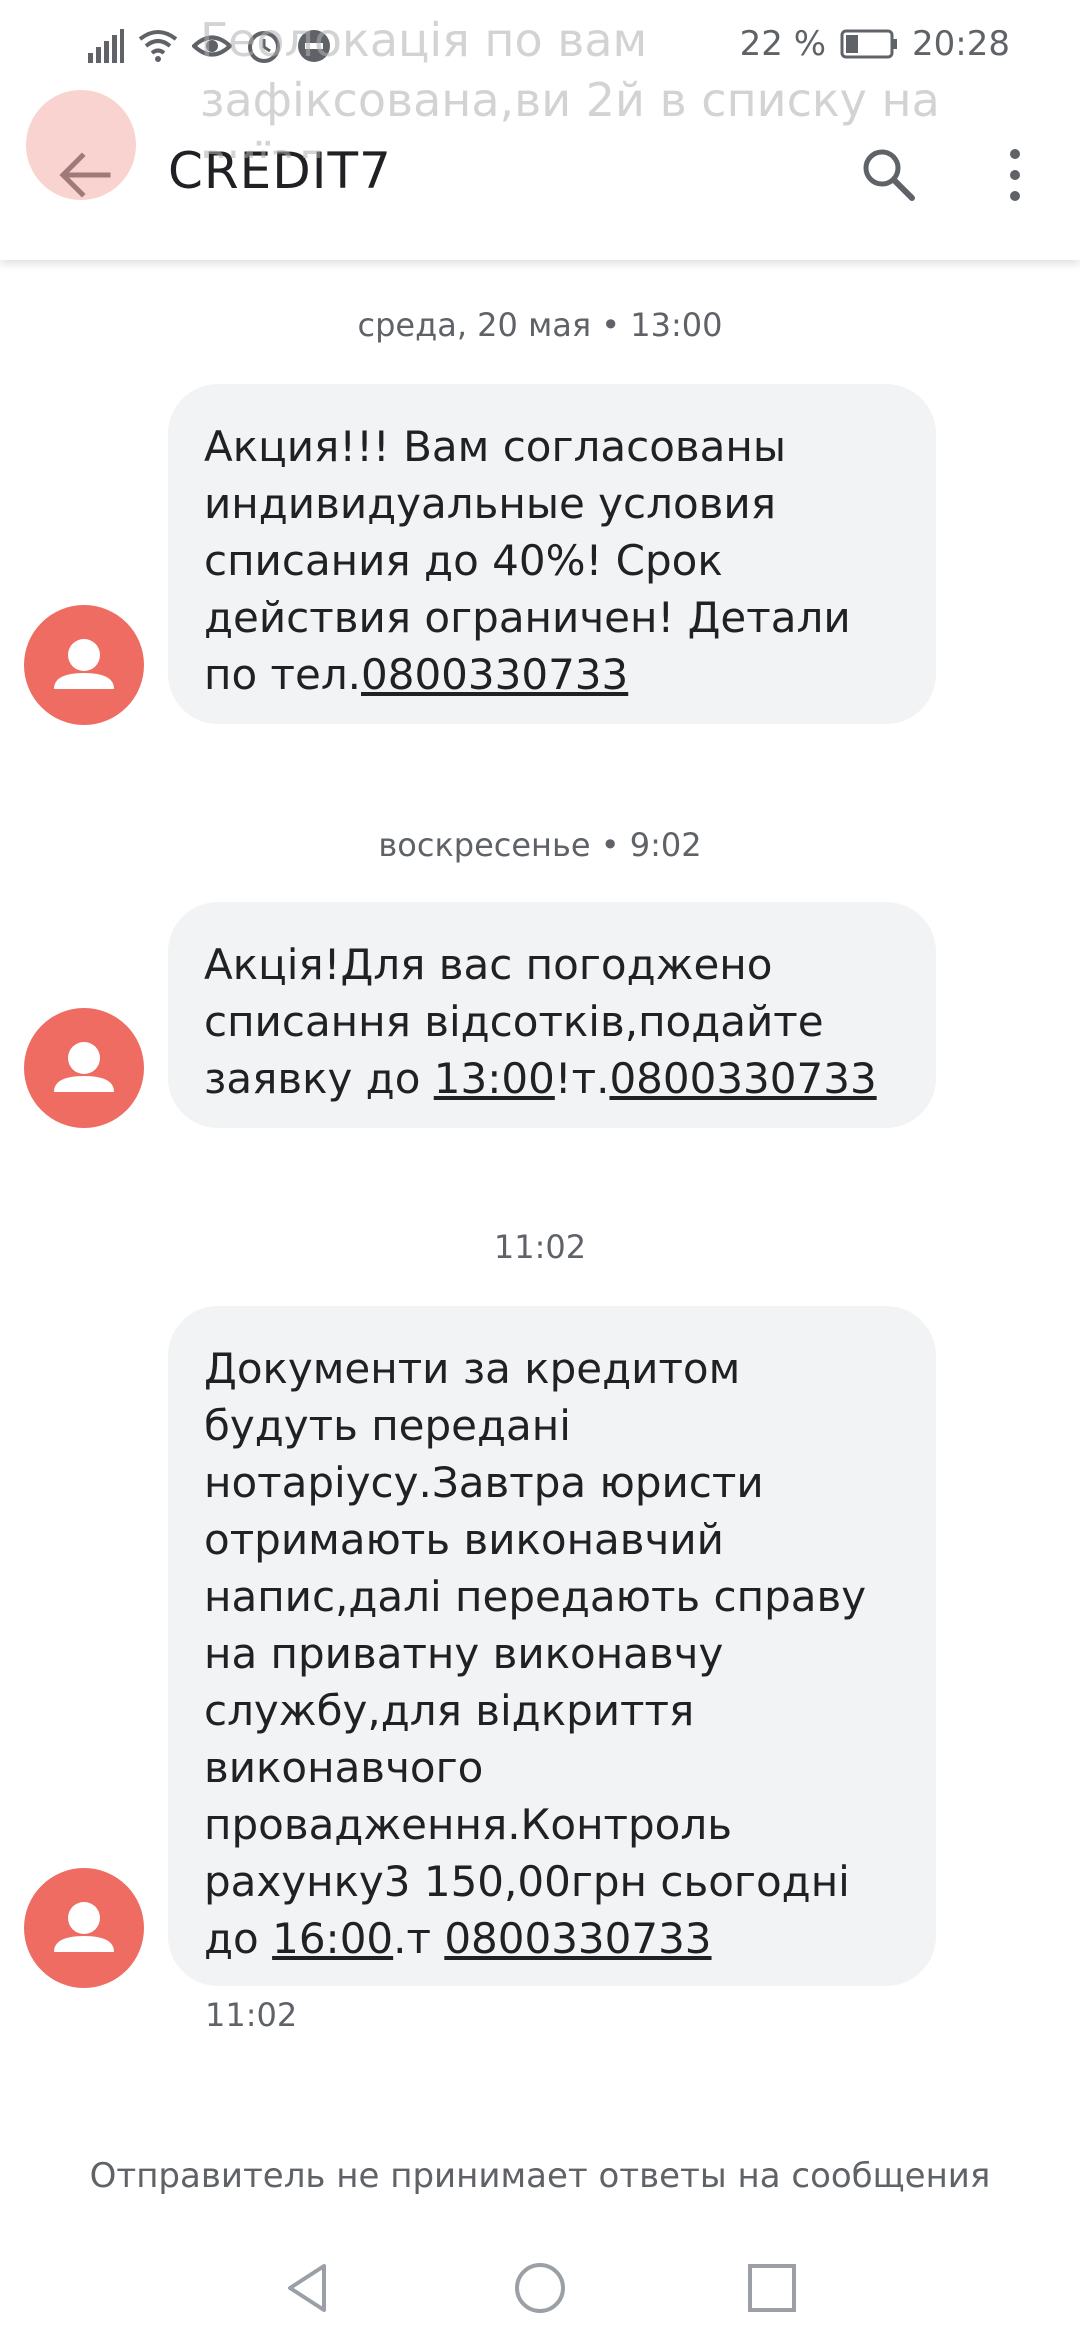 The image size is (1080, 2340). I want to click on date-separator: воскресенье • 9:02, so click(540, 845).